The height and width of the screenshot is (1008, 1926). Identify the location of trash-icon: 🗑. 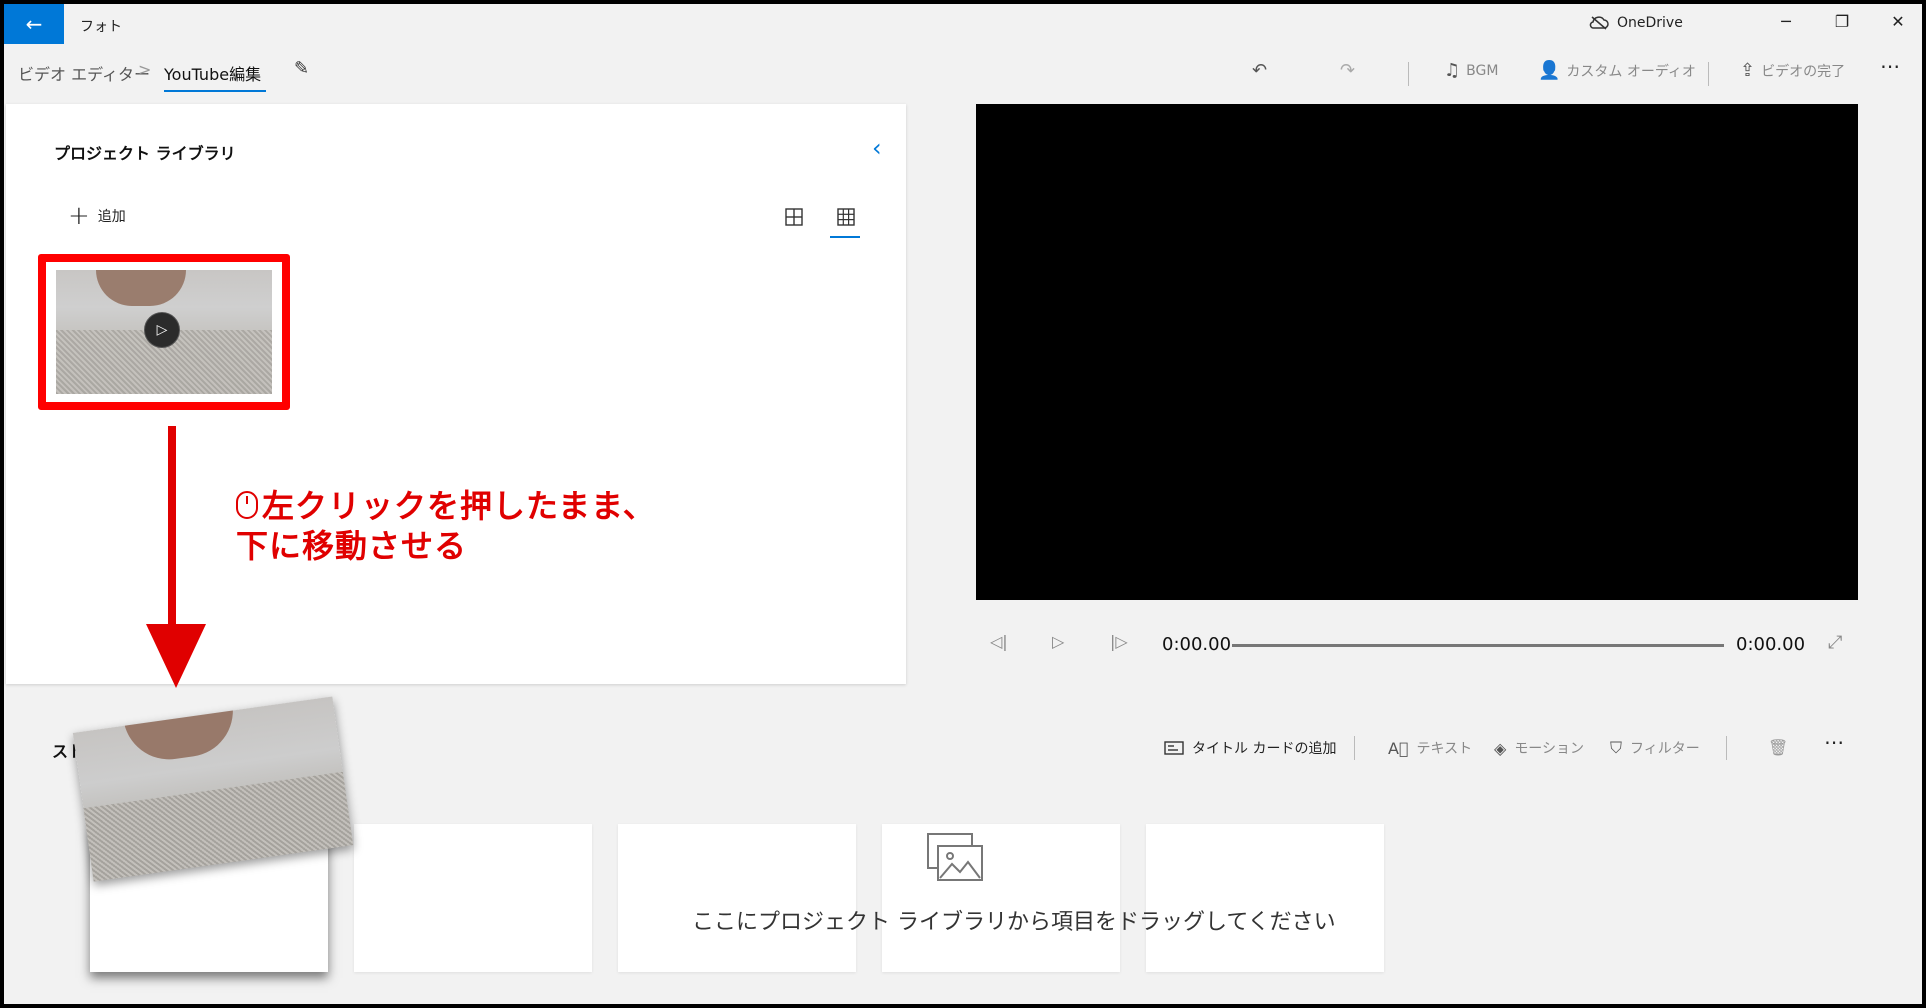
(1778, 747).